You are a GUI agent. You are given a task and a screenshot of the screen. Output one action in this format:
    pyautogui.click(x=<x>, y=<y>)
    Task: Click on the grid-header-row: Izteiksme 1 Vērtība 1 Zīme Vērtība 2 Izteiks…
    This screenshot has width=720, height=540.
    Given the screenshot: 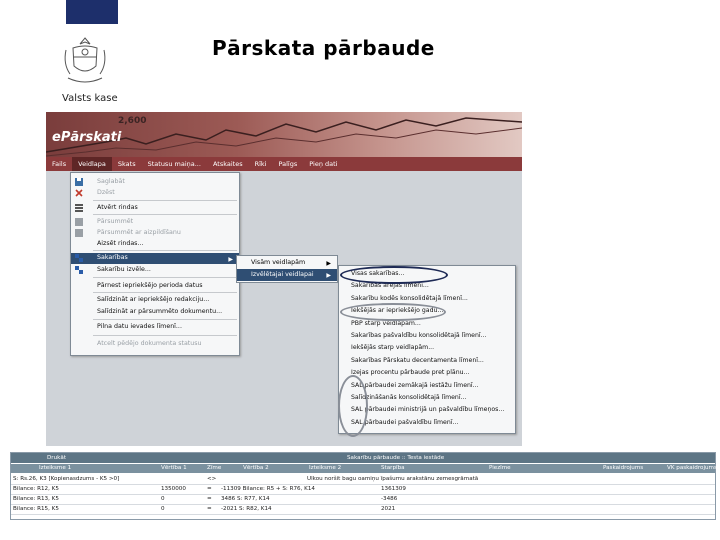 What is the action you would take?
    pyautogui.click(x=364, y=468)
    